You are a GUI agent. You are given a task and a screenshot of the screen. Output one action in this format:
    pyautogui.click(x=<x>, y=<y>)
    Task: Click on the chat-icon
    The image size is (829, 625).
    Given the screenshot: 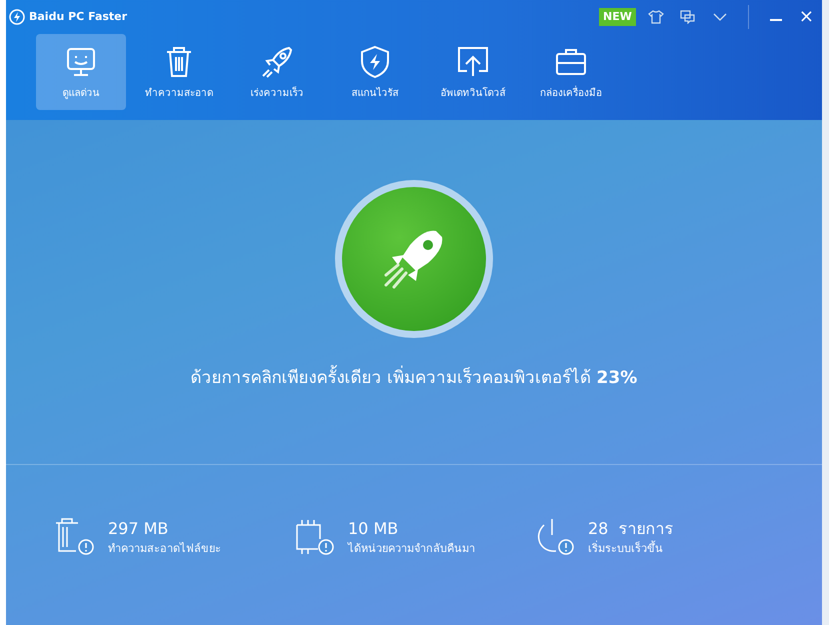 What is the action you would take?
    pyautogui.click(x=688, y=17)
    